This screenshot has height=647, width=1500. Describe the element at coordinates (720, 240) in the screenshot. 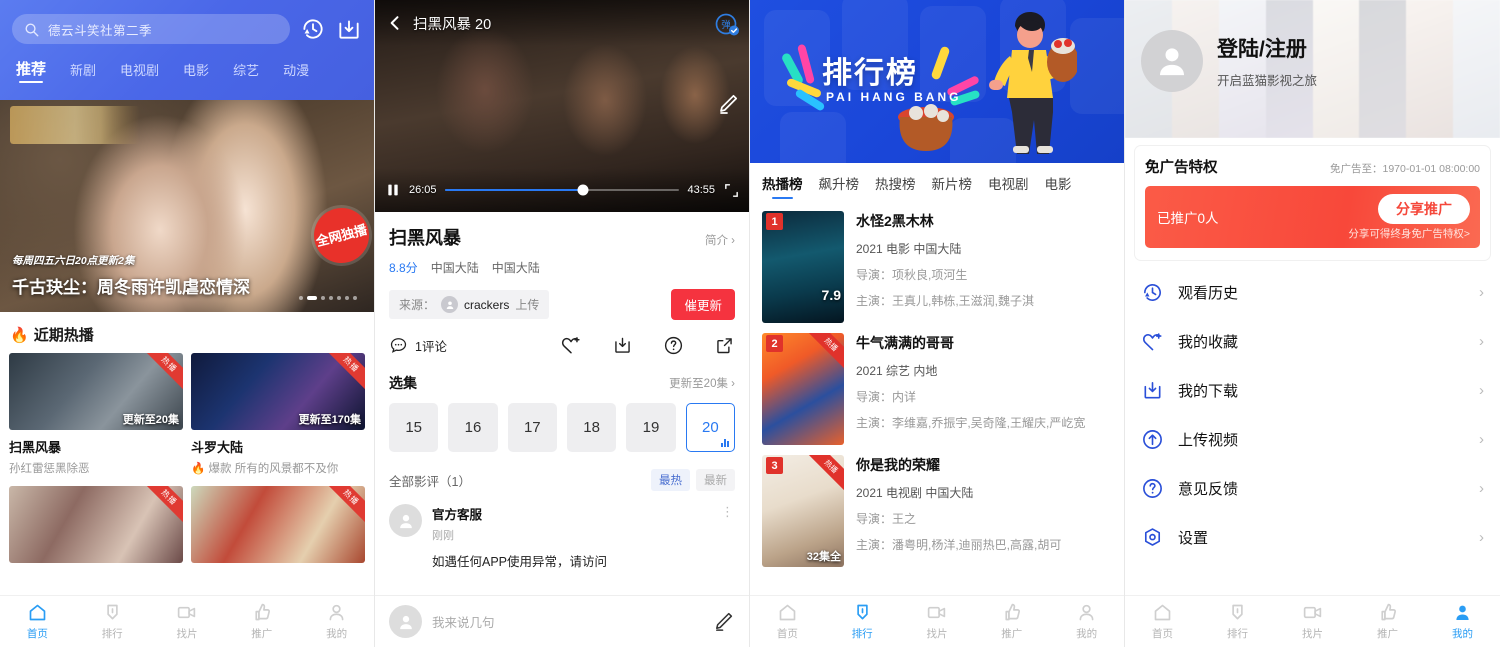

I see `detail-more-link: 简介 ›` at that location.